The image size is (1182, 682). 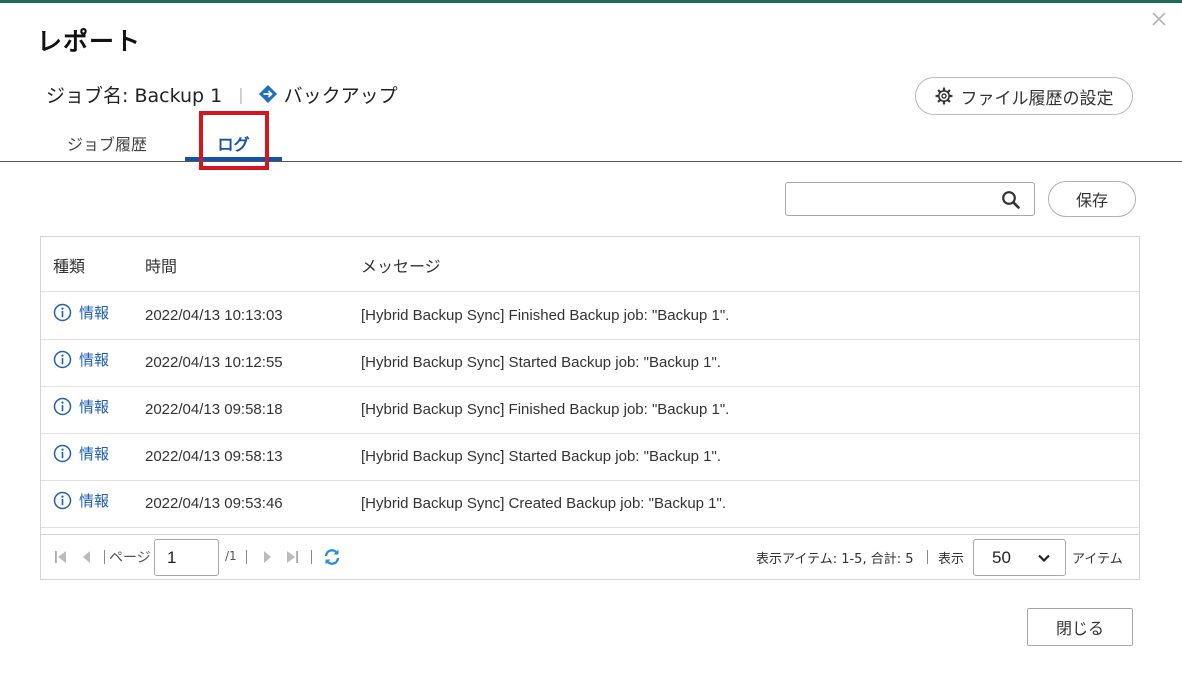 I want to click on search-input, so click(x=894, y=199).